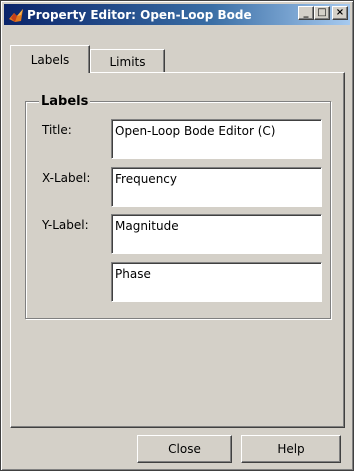 The width and height of the screenshot is (354, 471). What do you see at coordinates (57, 130) in the screenshot?
I see `title-field-label: Title:` at bounding box center [57, 130].